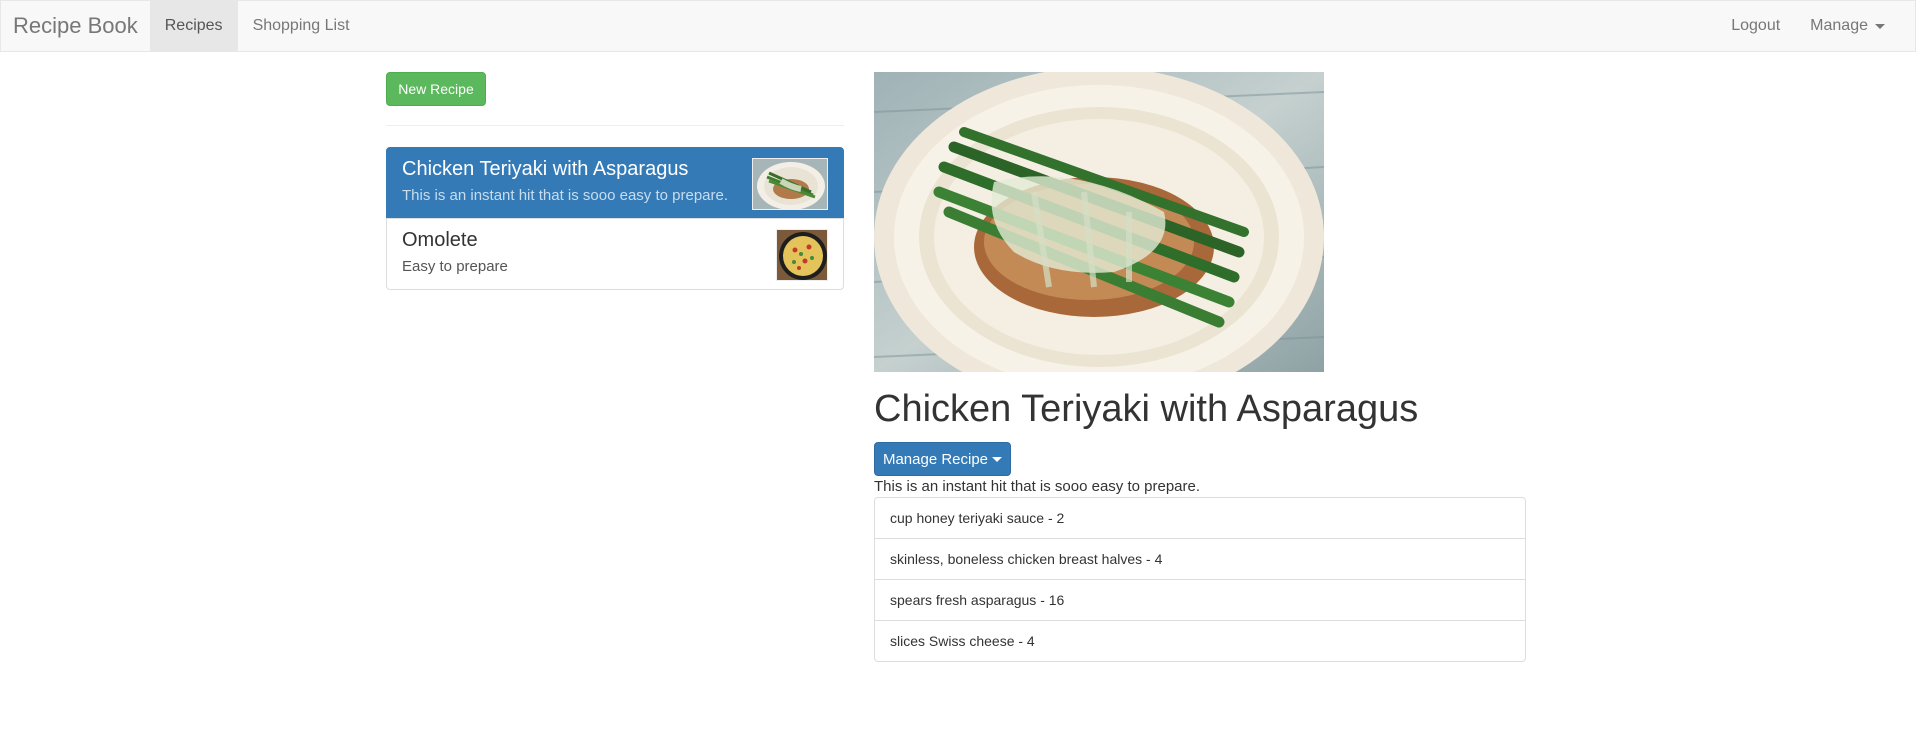 This screenshot has width=1916, height=733. What do you see at coordinates (436, 89) in the screenshot?
I see `new-recipe-button: New Recipe` at bounding box center [436, 89].